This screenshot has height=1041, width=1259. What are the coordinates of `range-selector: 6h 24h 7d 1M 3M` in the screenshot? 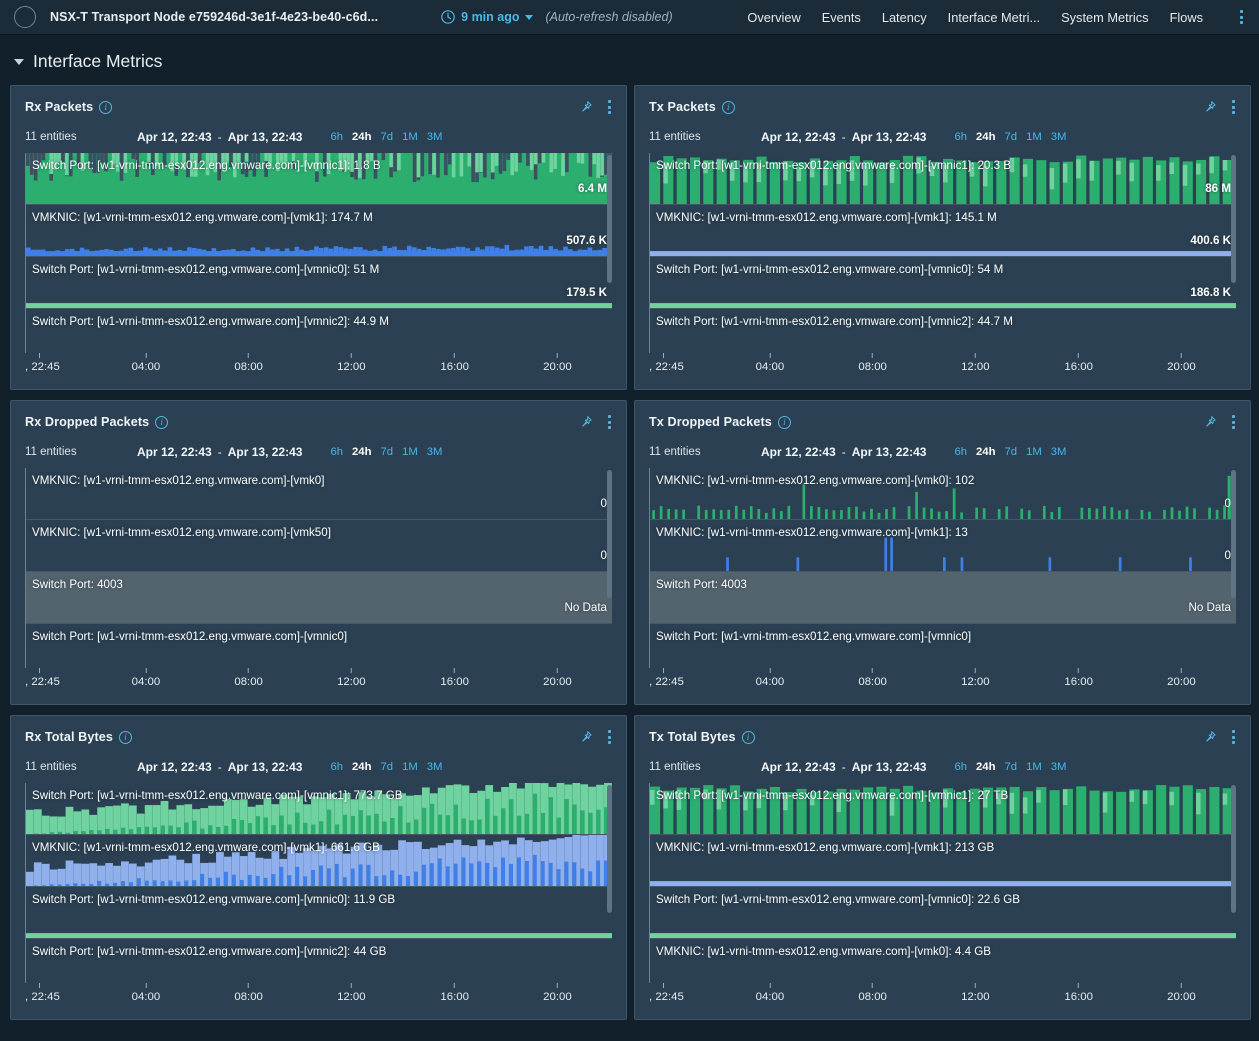 It's located at (386, 767).